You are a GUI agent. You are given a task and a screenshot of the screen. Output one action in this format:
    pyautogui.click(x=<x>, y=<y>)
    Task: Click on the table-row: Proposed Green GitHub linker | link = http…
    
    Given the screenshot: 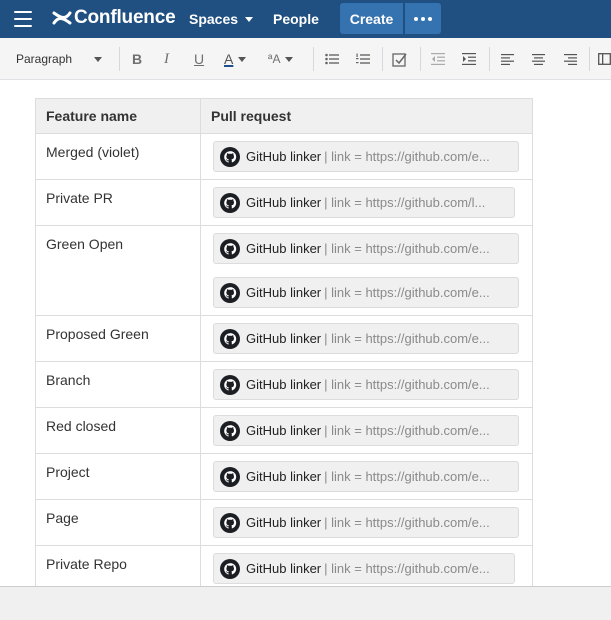 What is the action you would take?
    pyautogui.click(x=284, y=338)
    